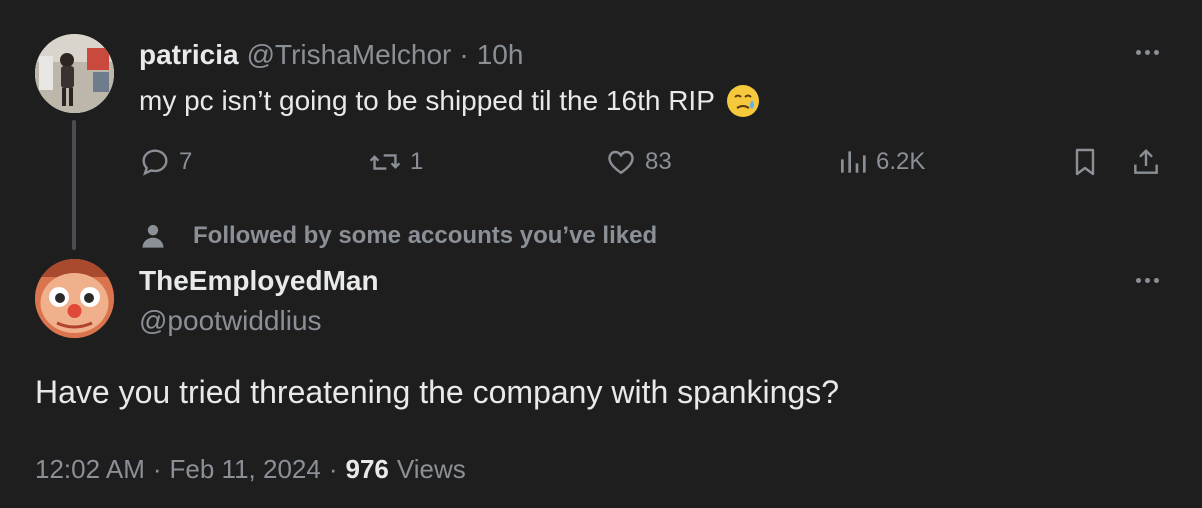 The width and height of the screenshot is (1202, 508). Describe the element at coordinates (621, 162) in the screenshot. I see `heart-icon` at that location.